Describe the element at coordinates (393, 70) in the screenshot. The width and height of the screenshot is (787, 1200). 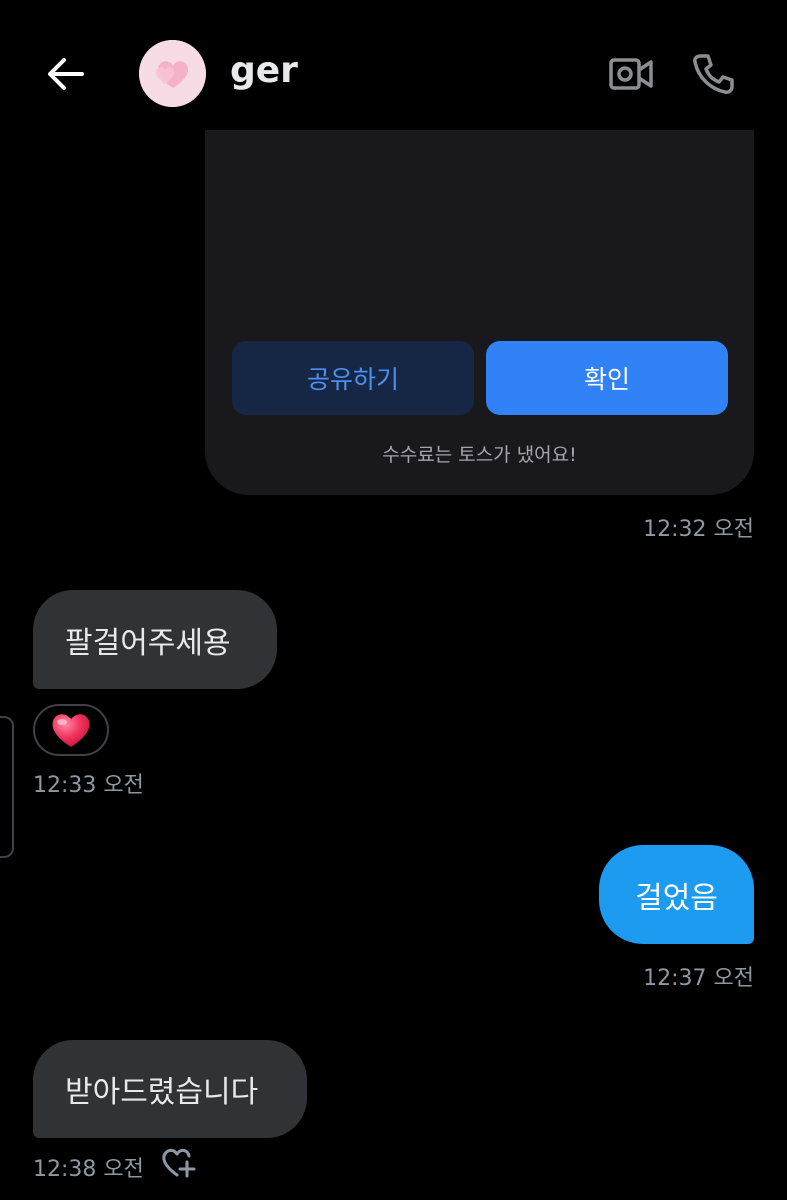
I see `conversation-header: ger` at that location.